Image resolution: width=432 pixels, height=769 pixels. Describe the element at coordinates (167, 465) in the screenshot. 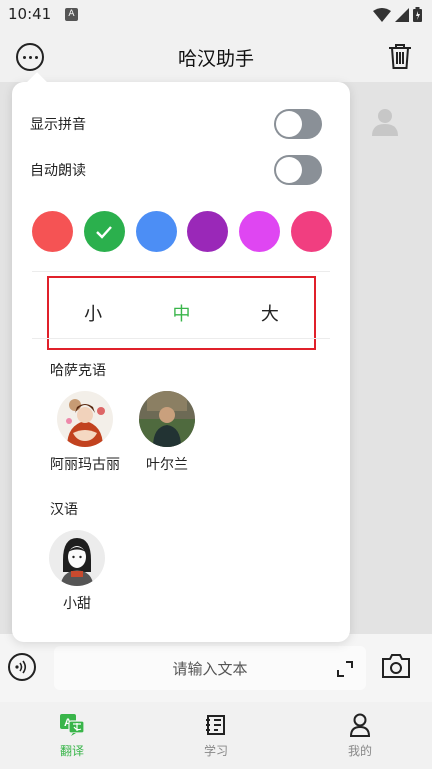

I see `voice-name: 叶尔兰` at that location.